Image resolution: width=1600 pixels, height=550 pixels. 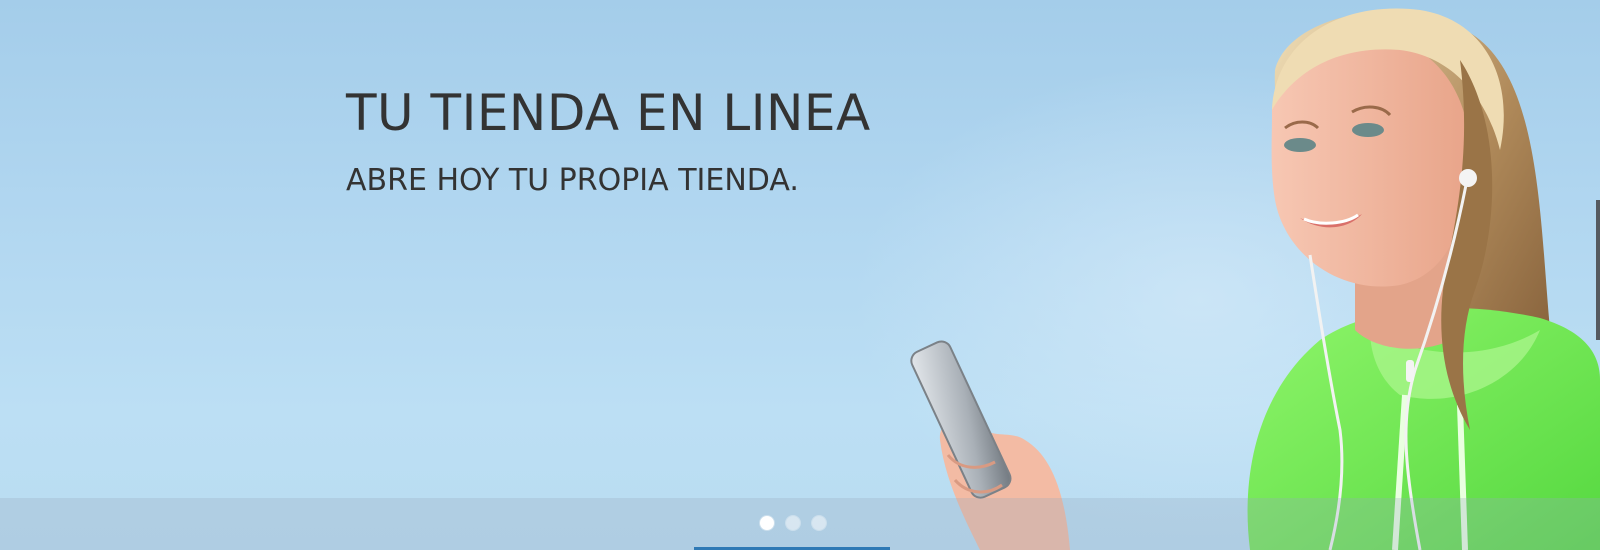 What do you see at coordinates (572, 180) in the screenshot?
I see `hero-subheadline: ABRE HOY TU PROPIA TIENDA.` at bounding box center [572, 180].